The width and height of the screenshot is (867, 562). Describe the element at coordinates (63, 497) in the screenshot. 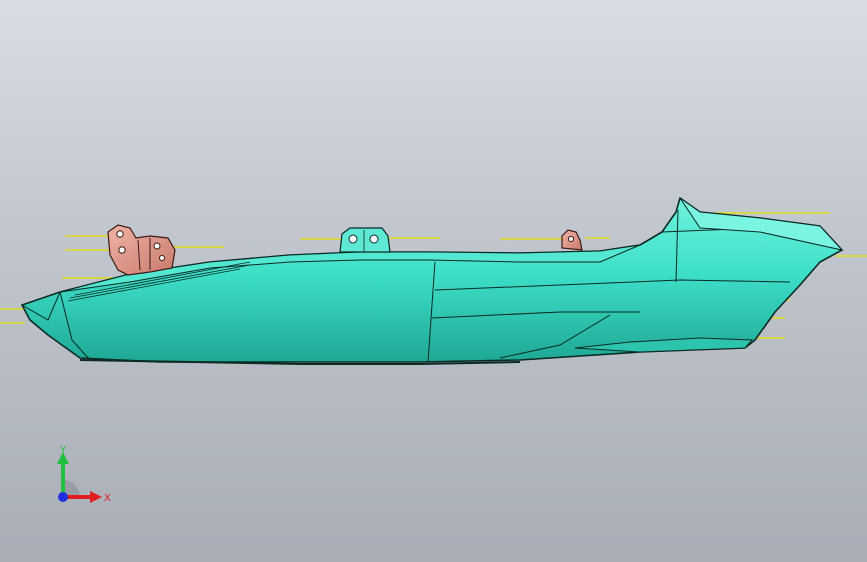

I see `z-axis-dot` at that location.